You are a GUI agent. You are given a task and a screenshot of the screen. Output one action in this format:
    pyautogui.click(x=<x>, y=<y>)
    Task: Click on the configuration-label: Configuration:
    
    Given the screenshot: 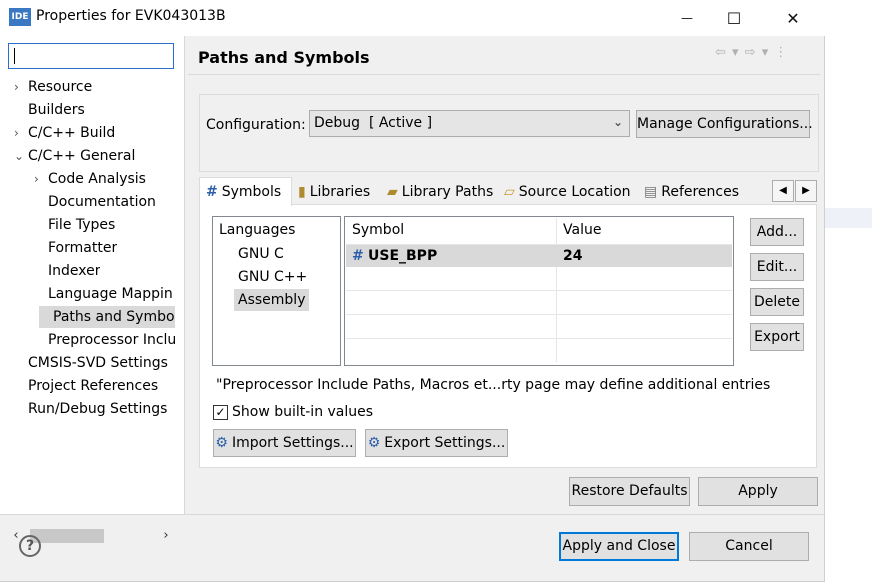 What is the action you would take?
    pyautogui.click(x=256, y=125)
    